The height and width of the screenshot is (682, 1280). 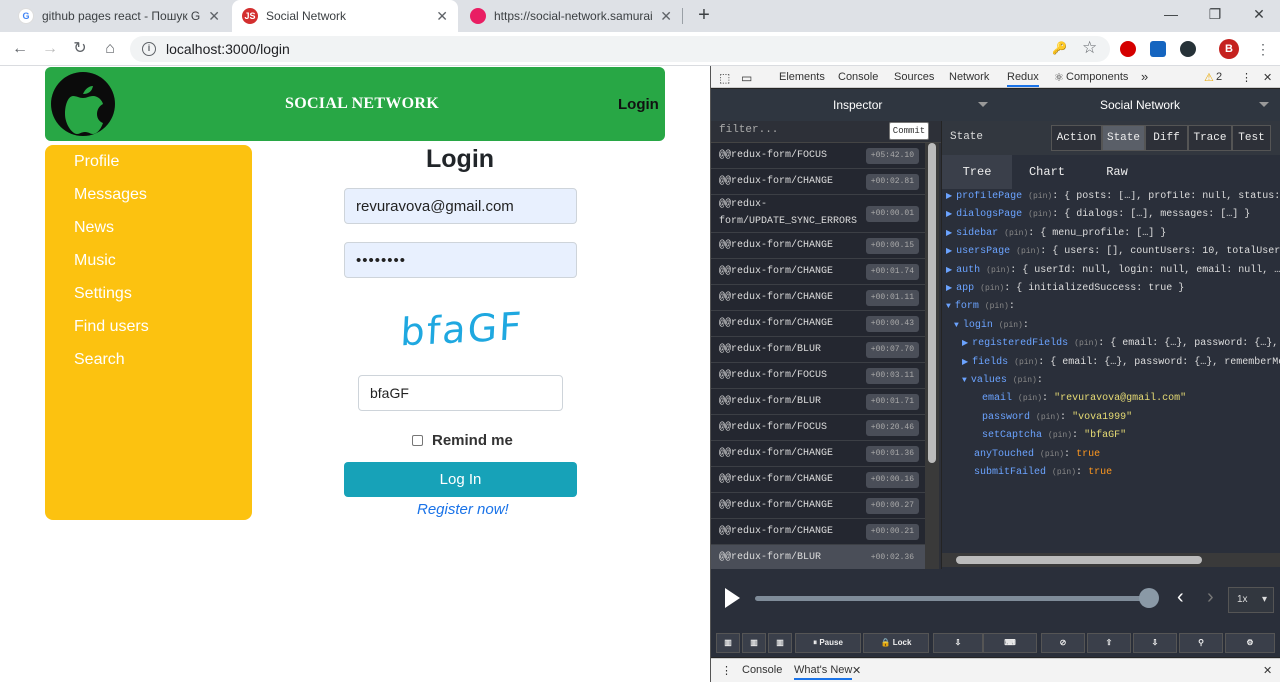 What do you see at coordinates (50, 49) in the screenshot?
I see `forward-button: →` at bounding box center [50, 49].